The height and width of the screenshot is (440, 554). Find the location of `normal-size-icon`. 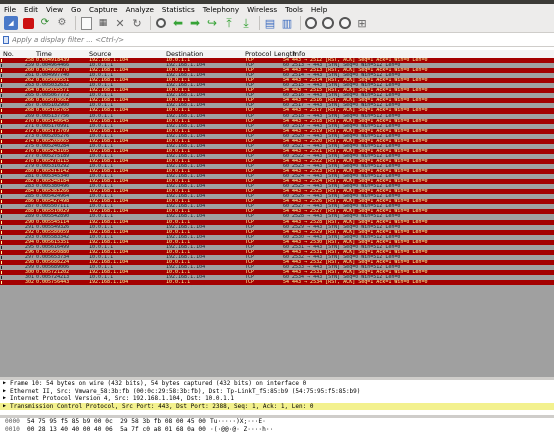

normal-size-icon is located at coordinates (345, 23).